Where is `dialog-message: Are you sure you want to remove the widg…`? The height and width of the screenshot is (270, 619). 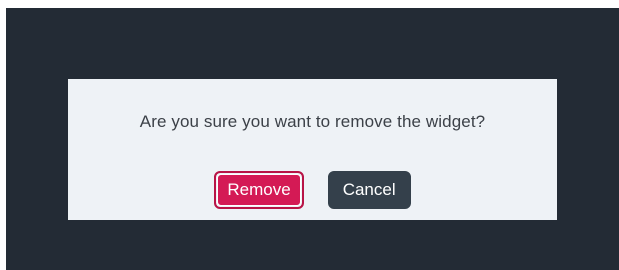
dialog-message: Are you sure you want to remove the widg… is located at coordinates (312, 121).